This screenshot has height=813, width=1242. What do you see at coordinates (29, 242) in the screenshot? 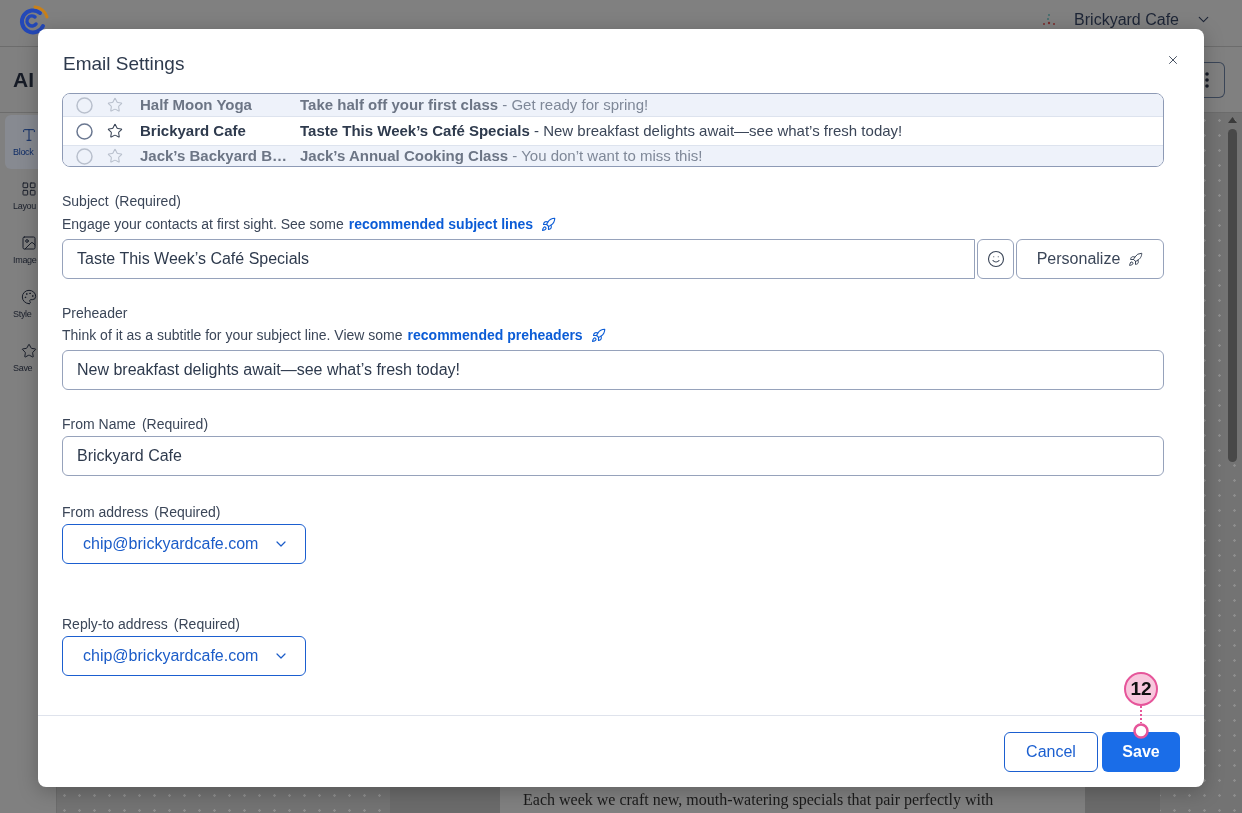
I see `image-icon` at bounding box center [29, 242].